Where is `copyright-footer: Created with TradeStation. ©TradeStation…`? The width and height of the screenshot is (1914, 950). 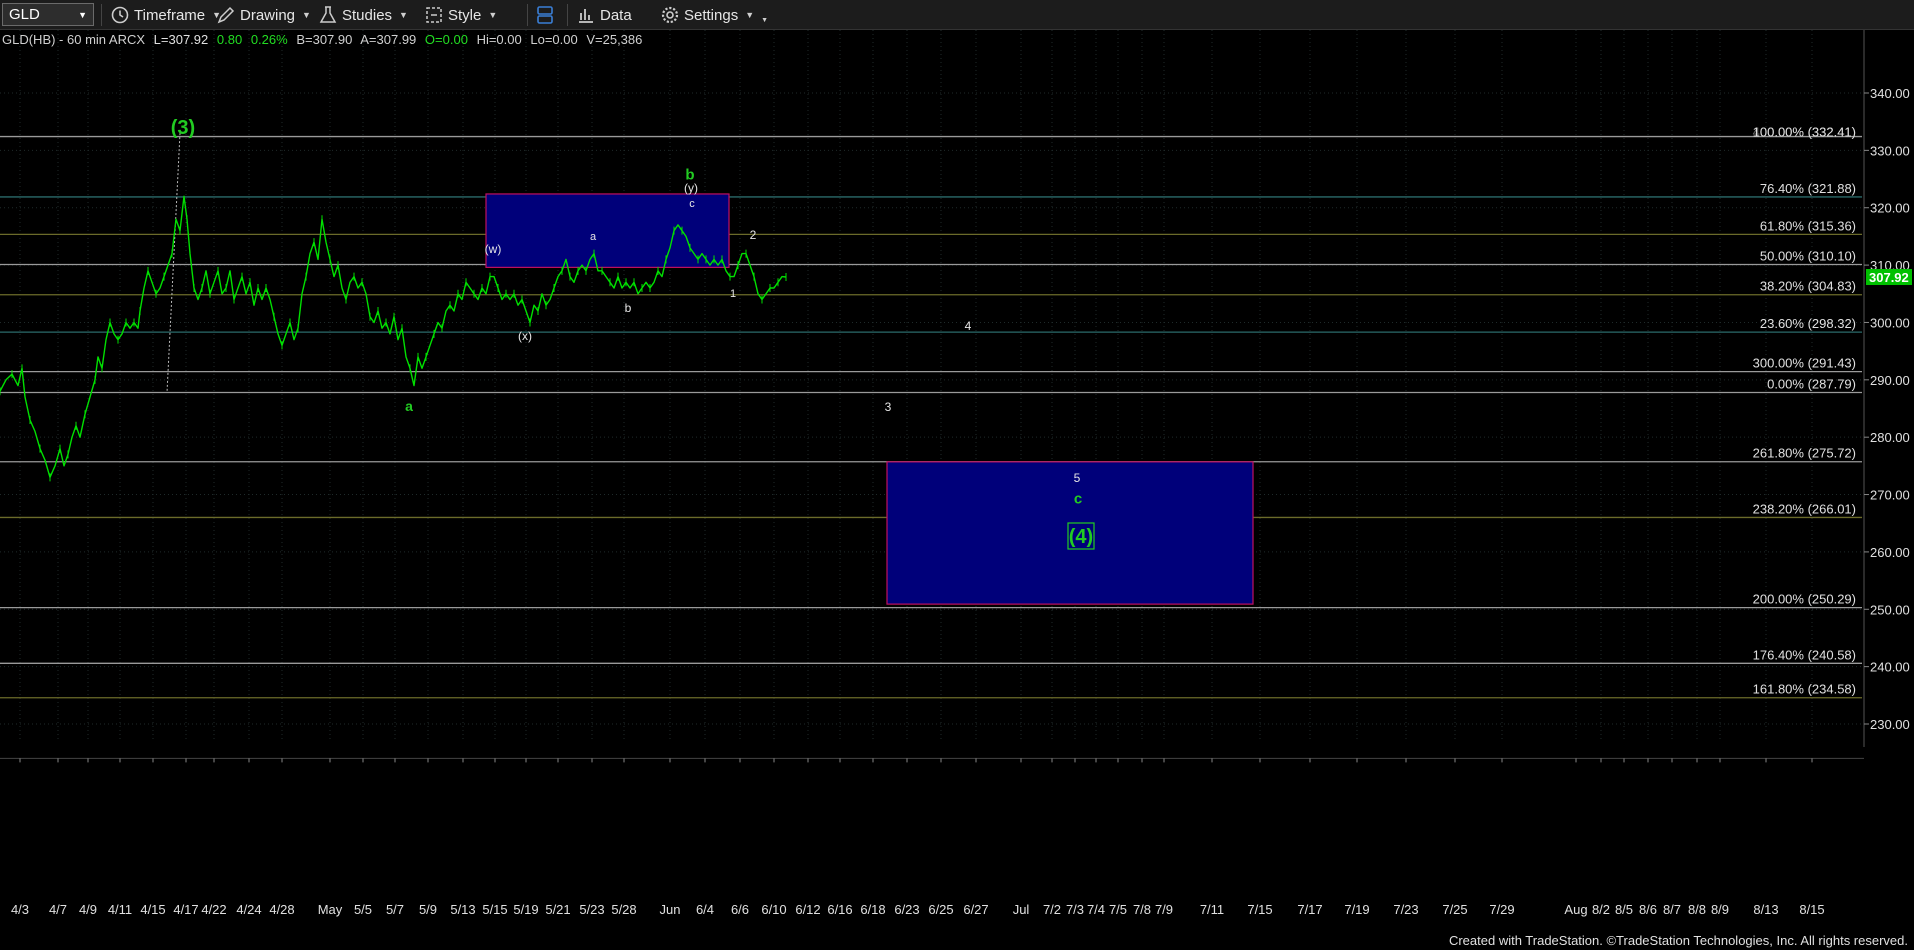
copyright-footer: Created with TradeStation. ©TradeStation… is located at coordinates (1678, 940).